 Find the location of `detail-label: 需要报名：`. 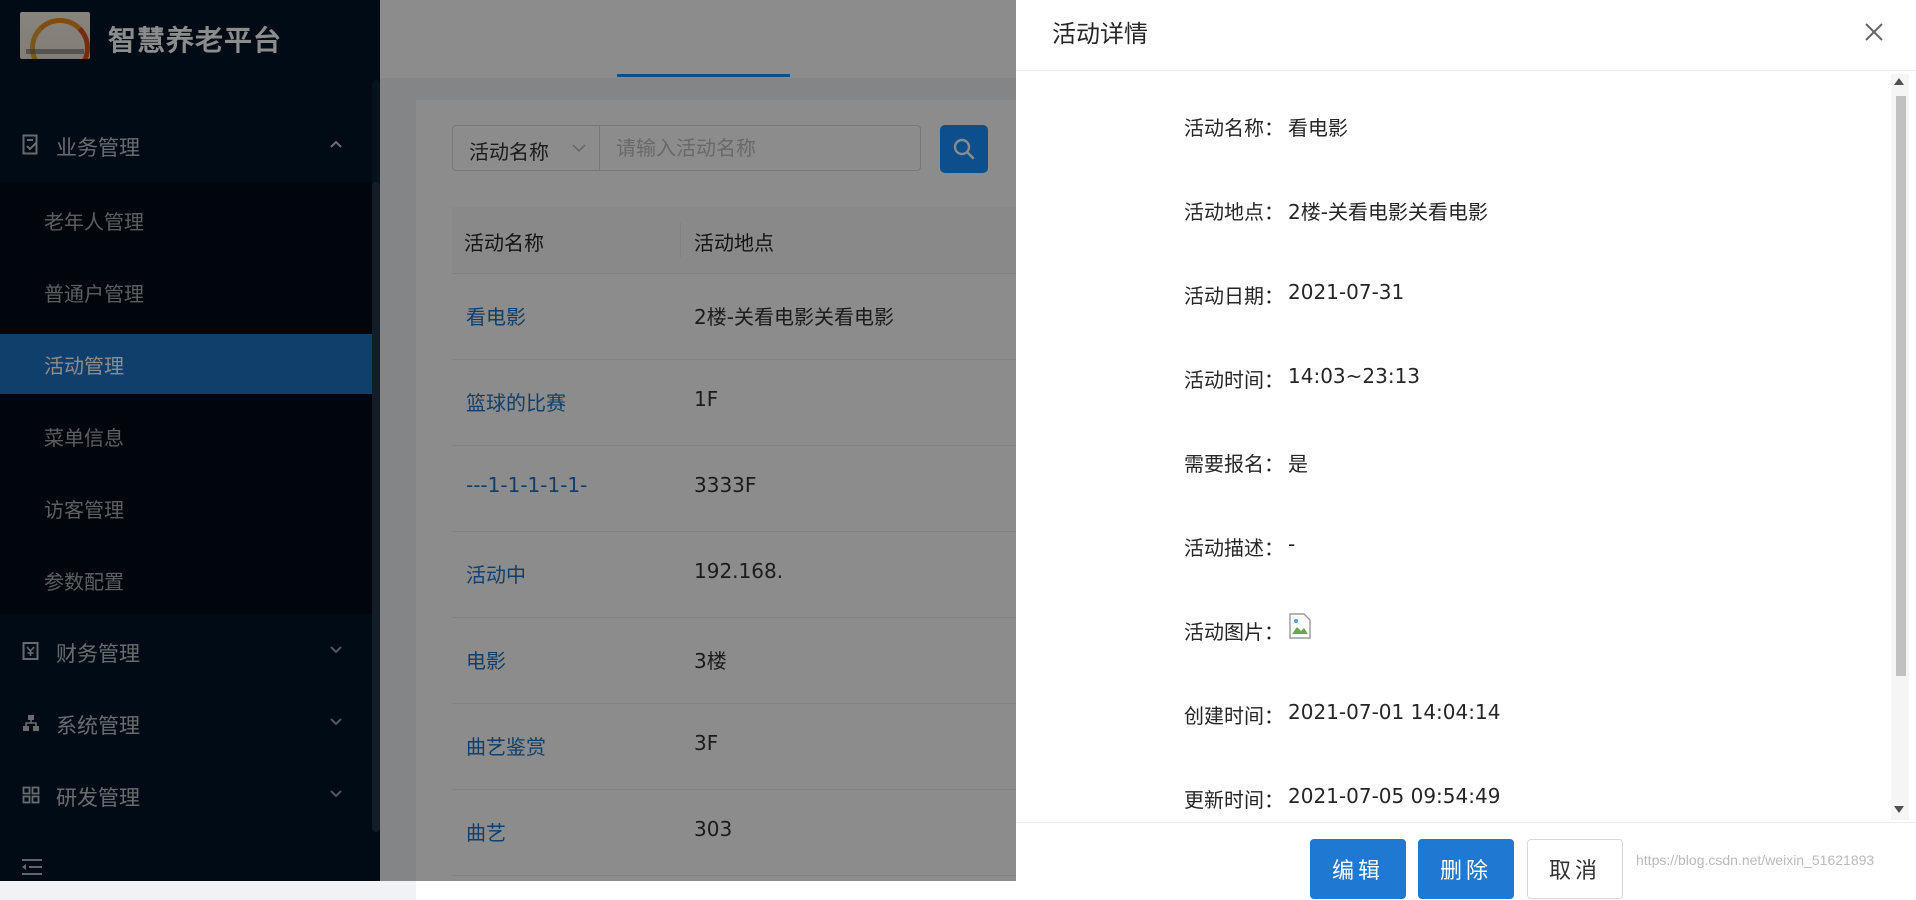

detail-label: 需要报名： is located at coordinates (1234, 464).